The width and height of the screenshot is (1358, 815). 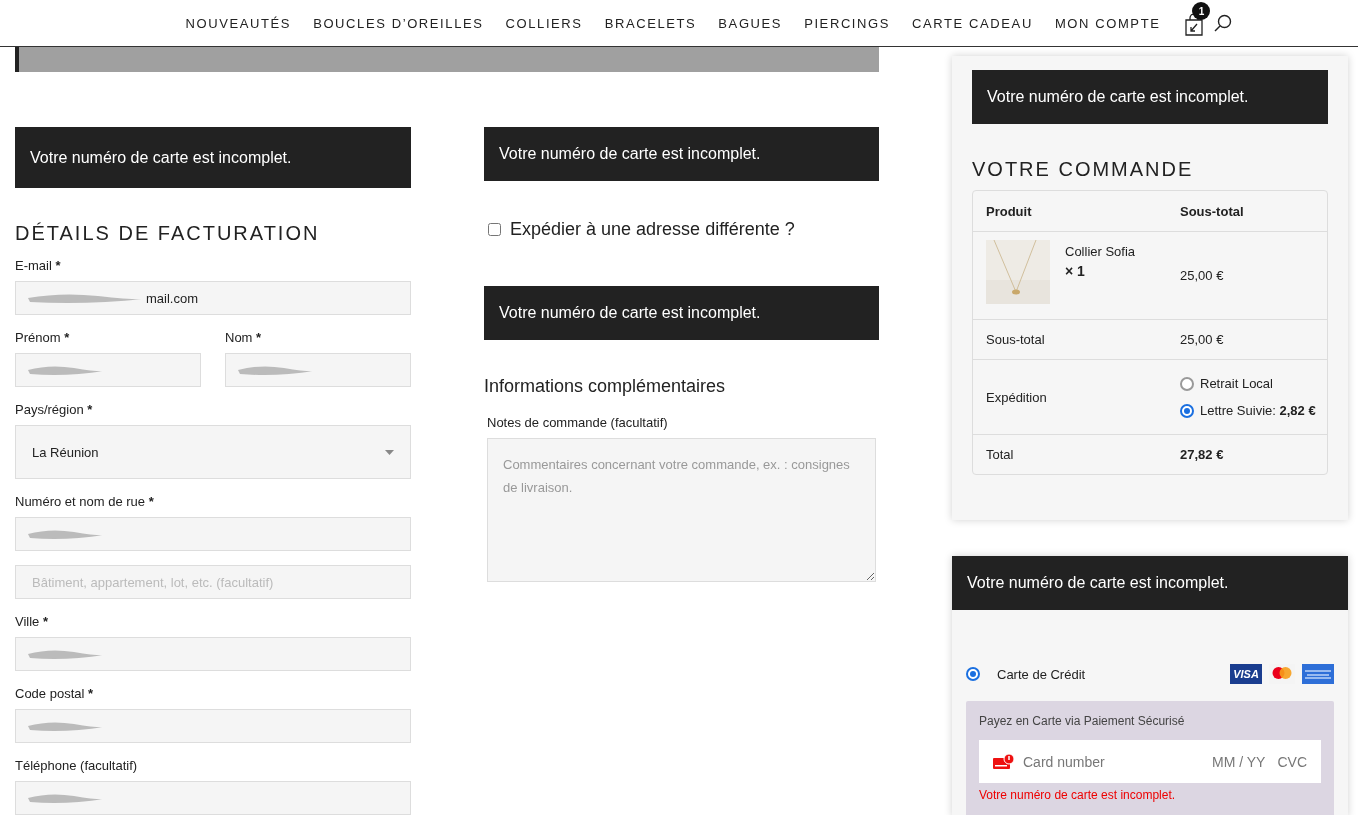 What do you see at coordinates (55, 694) in the screenshot?
I see `field-label: Code postal *` at bounding box center [55, 694].